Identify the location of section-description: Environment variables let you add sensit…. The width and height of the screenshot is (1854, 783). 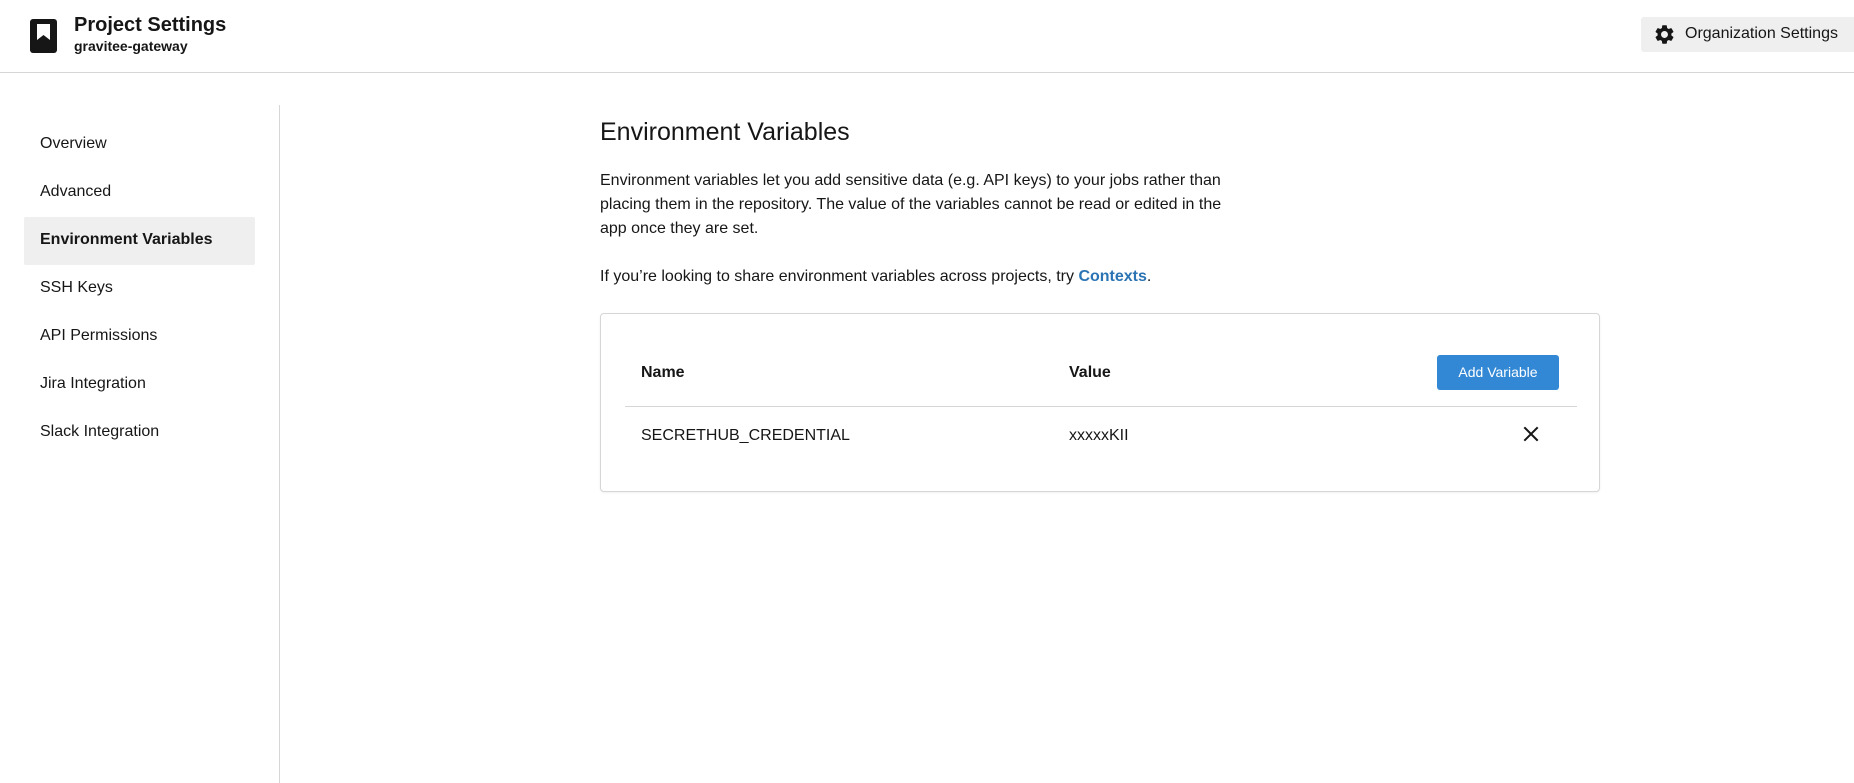
(911, 204).